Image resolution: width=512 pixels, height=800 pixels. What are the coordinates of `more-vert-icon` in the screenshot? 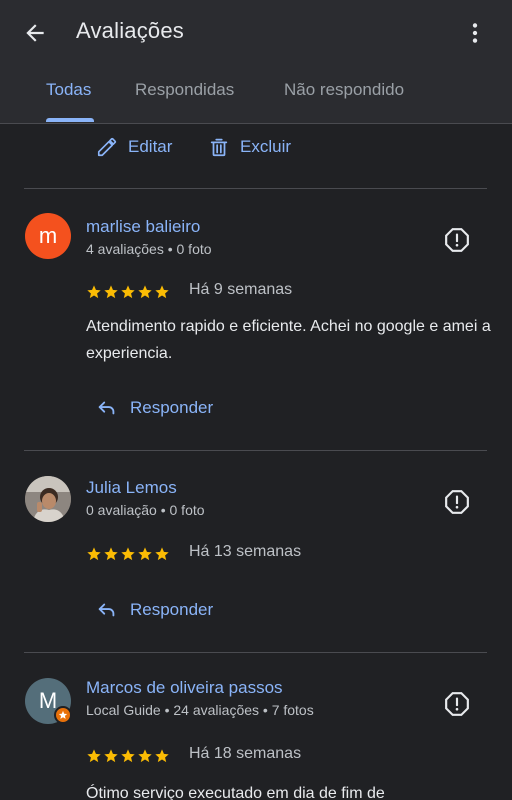 It's located at (475, 33).